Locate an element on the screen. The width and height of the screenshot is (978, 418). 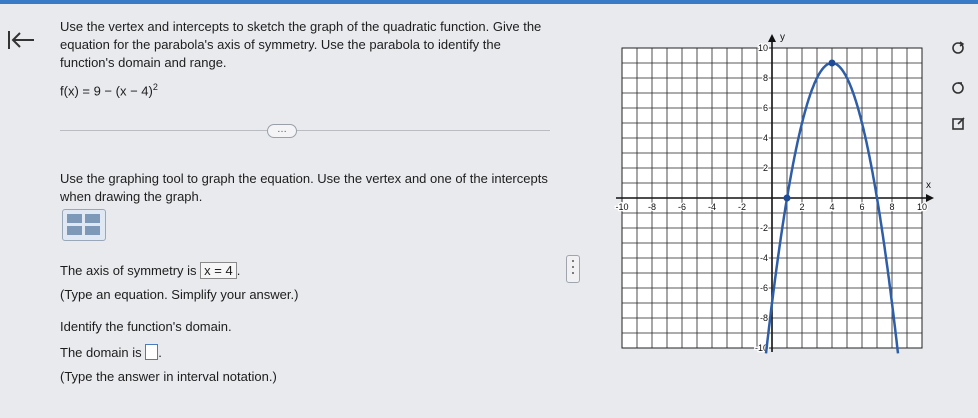
y-axis-label: y is located at coordinates (782, 37).